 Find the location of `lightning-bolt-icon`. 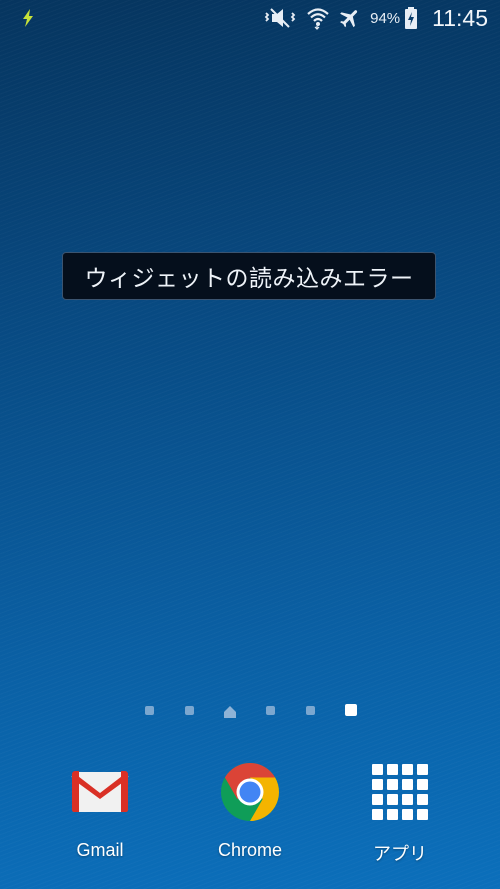

lightning-bolt-icon is located at coordinates (28, 18).